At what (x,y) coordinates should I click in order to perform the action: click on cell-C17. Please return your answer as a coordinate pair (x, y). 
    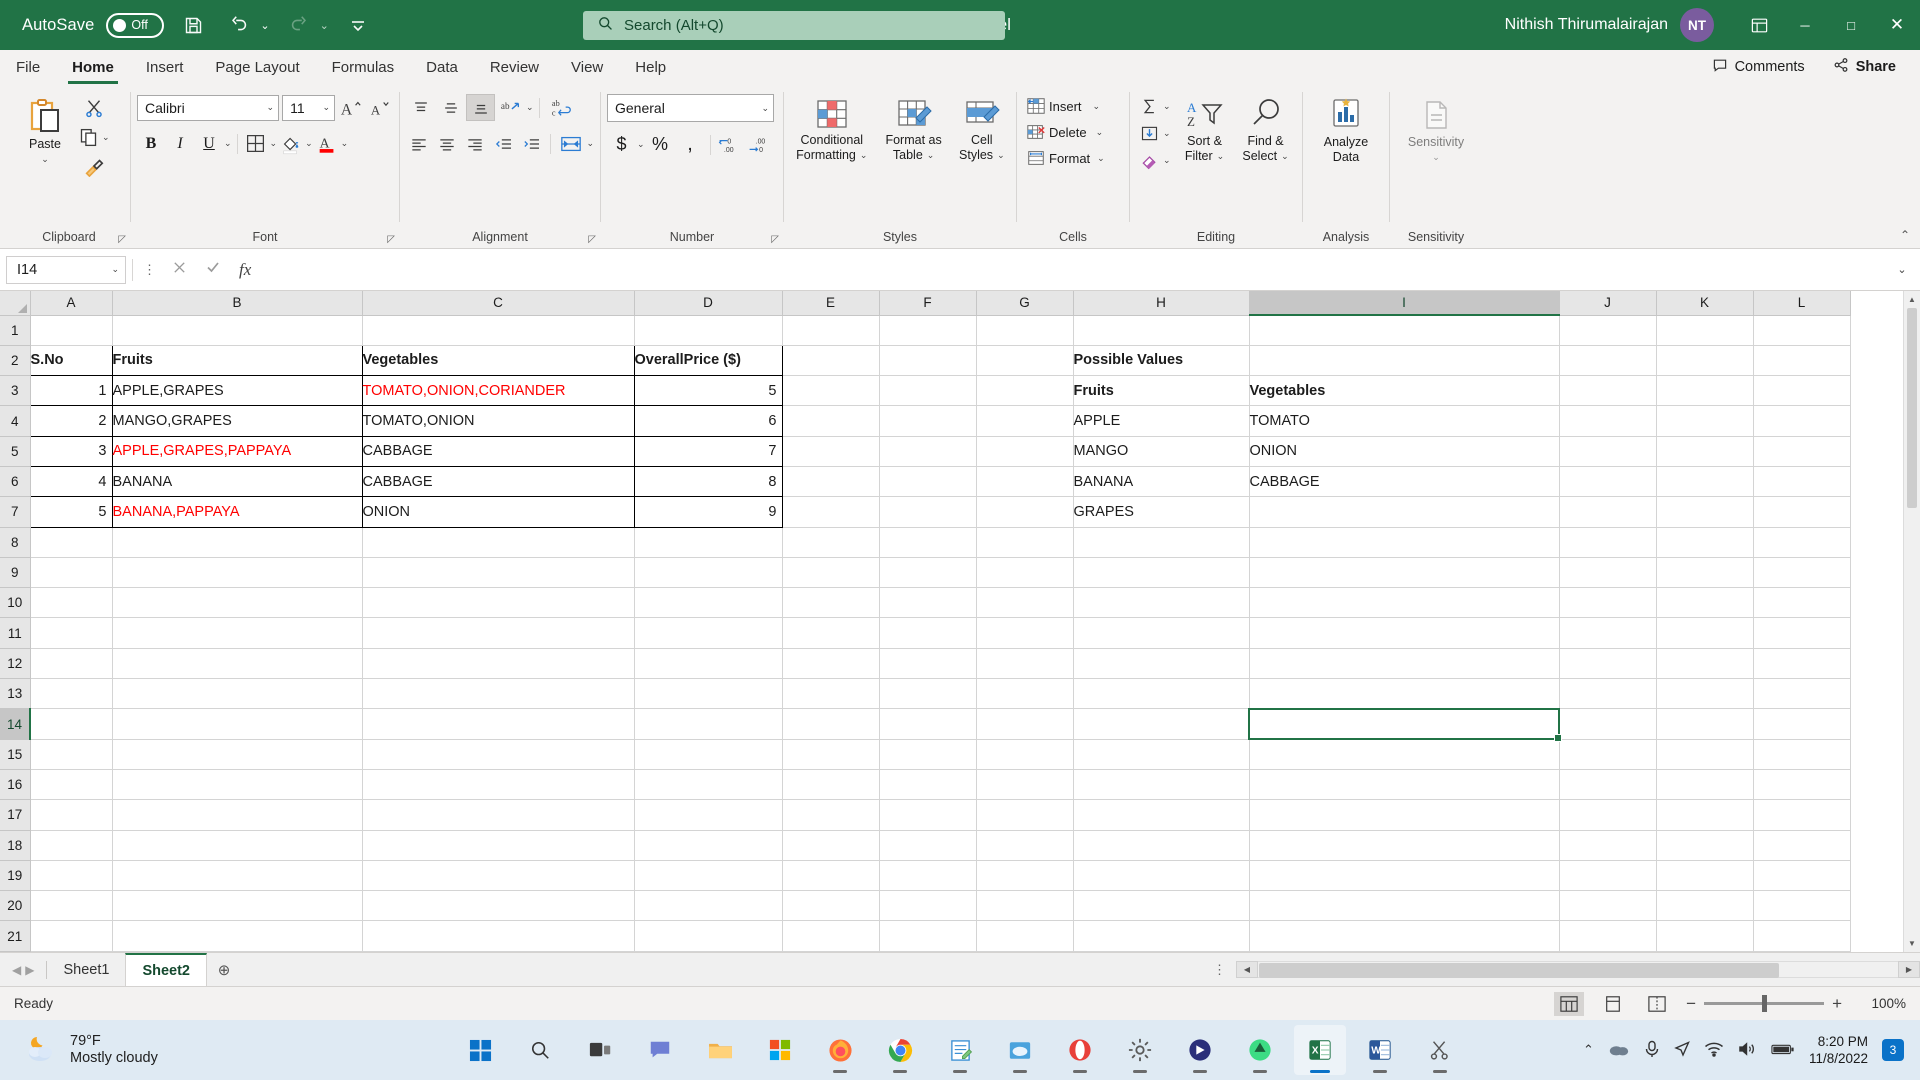
    Looking at the image, I should click on (498, 815).